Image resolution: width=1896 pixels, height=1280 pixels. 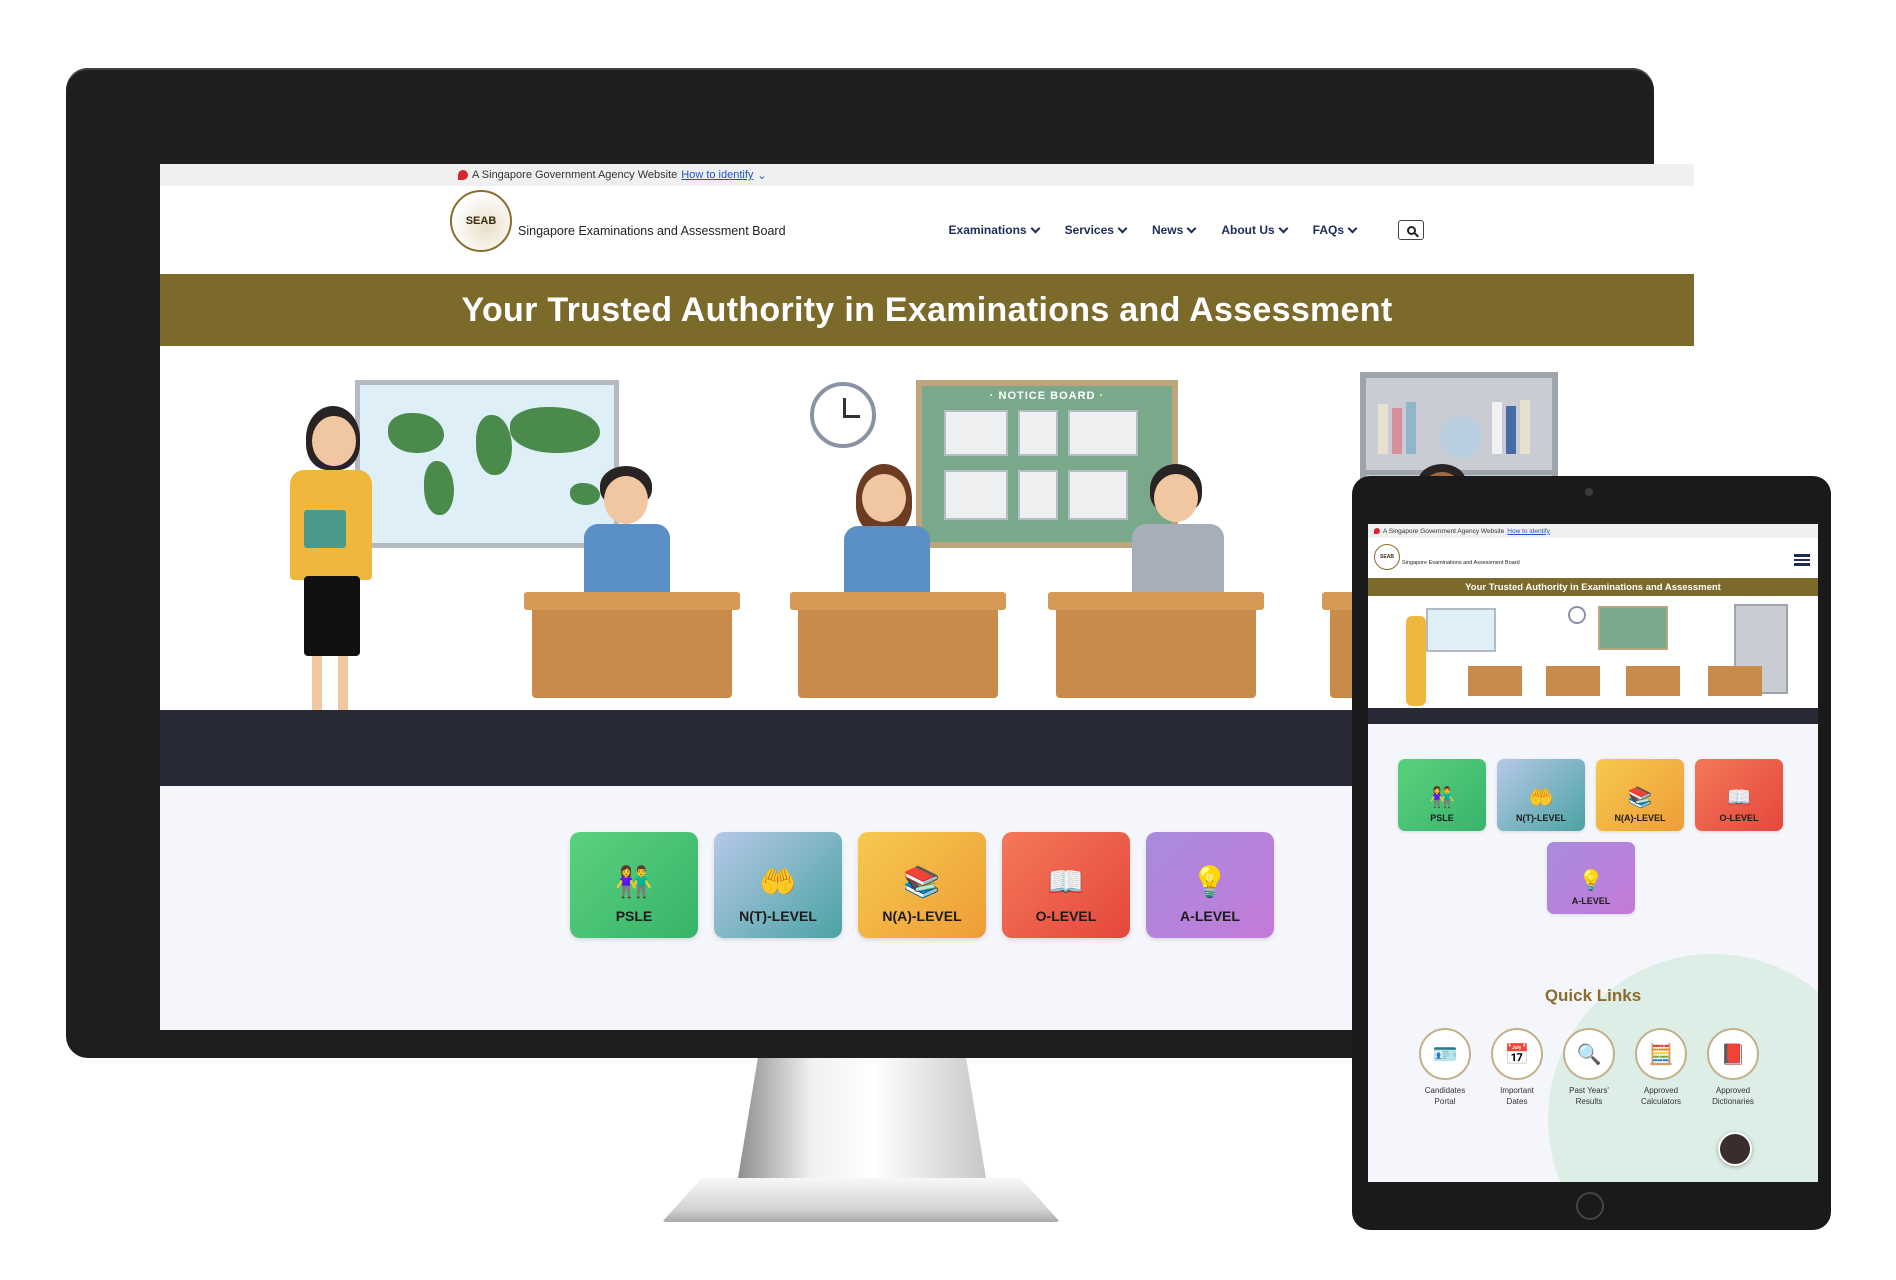 What do you see at coordinates (1174, 230) in the screenshot?
I see `nav-news: News` at bounding box center [1174, 230].